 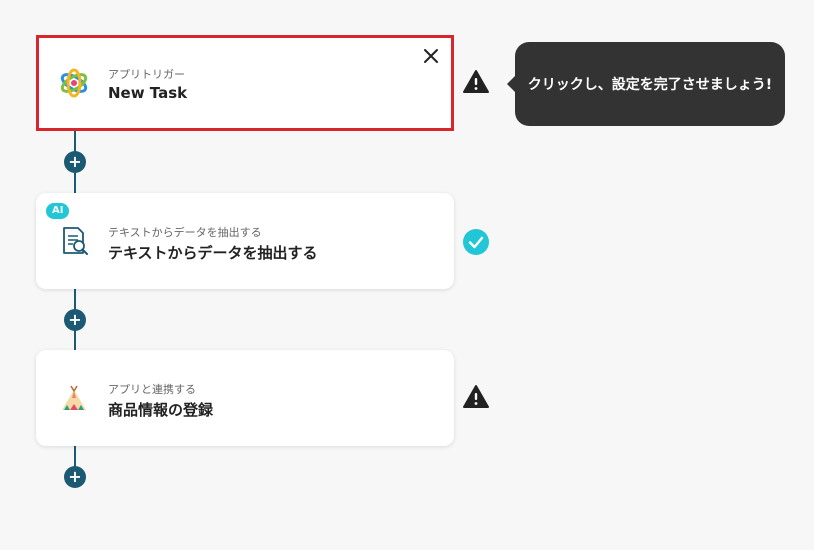 What do you see at coordinates (161, 410) in the screenshot?
I see `step-title: 商品情報の登録` at bounding box center [161, 410].